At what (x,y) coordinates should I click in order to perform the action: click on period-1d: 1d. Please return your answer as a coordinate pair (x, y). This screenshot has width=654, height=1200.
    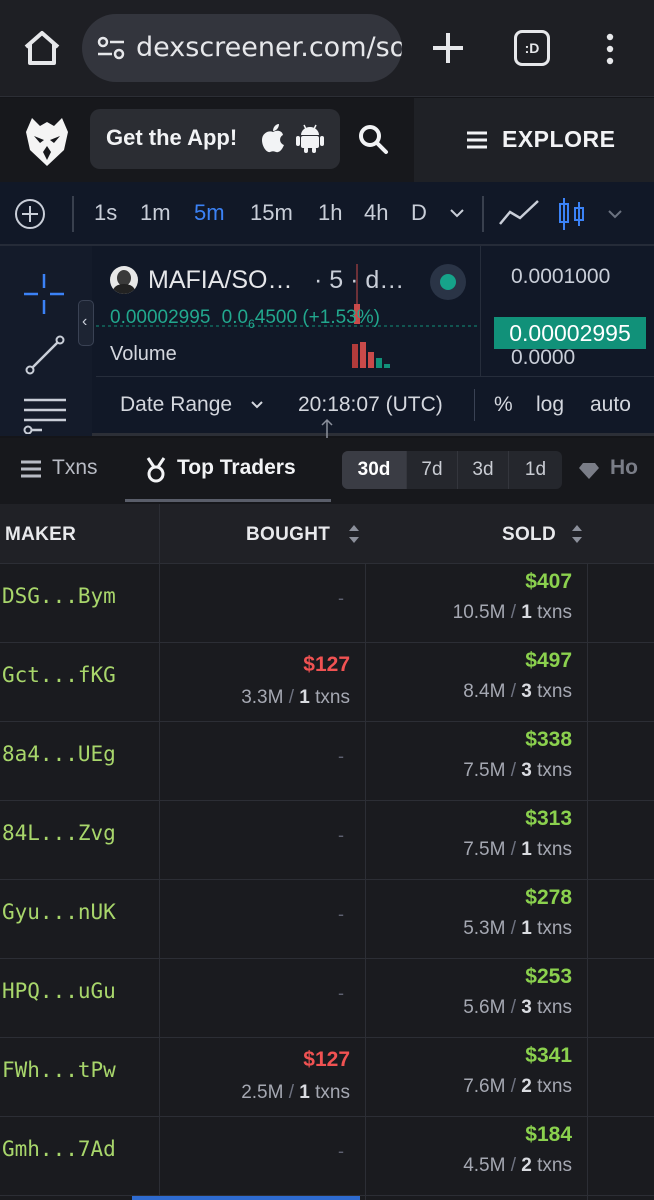
    Looking at the image, I should click on (535, 470).